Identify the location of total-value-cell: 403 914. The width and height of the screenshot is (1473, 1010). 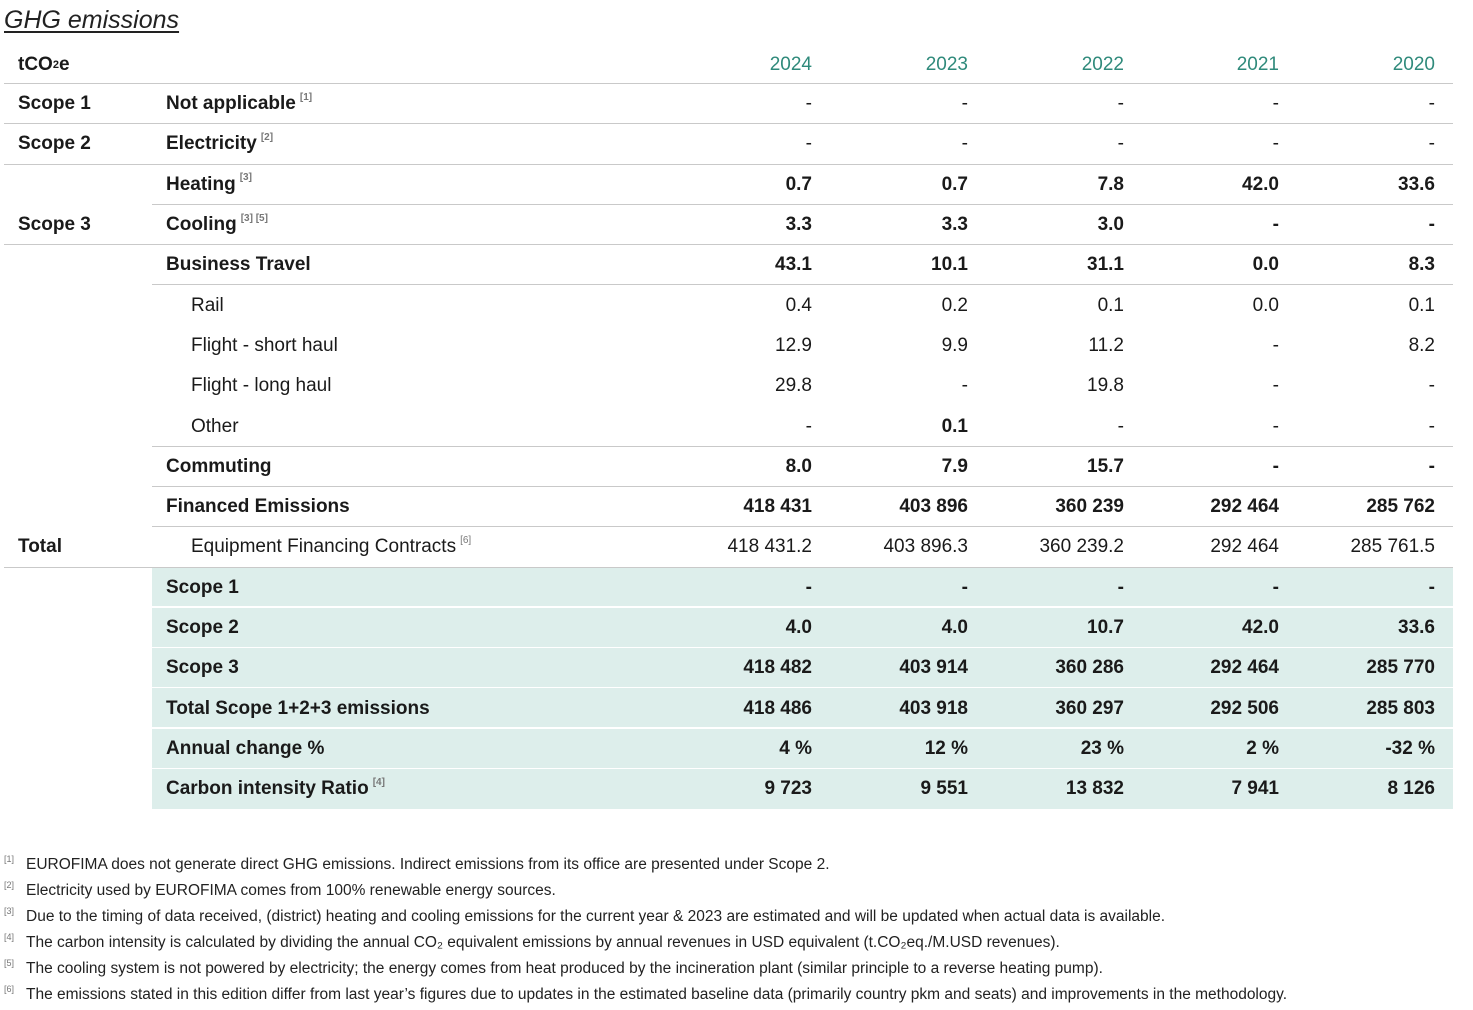
(933, 668).